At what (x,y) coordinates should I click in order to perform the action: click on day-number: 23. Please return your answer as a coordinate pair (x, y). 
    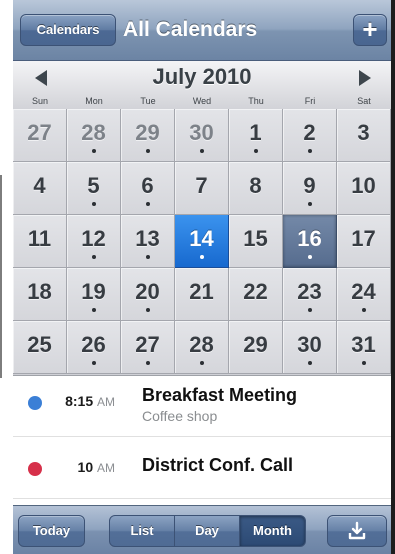
    Looking at the image, I should click on (309, 291).